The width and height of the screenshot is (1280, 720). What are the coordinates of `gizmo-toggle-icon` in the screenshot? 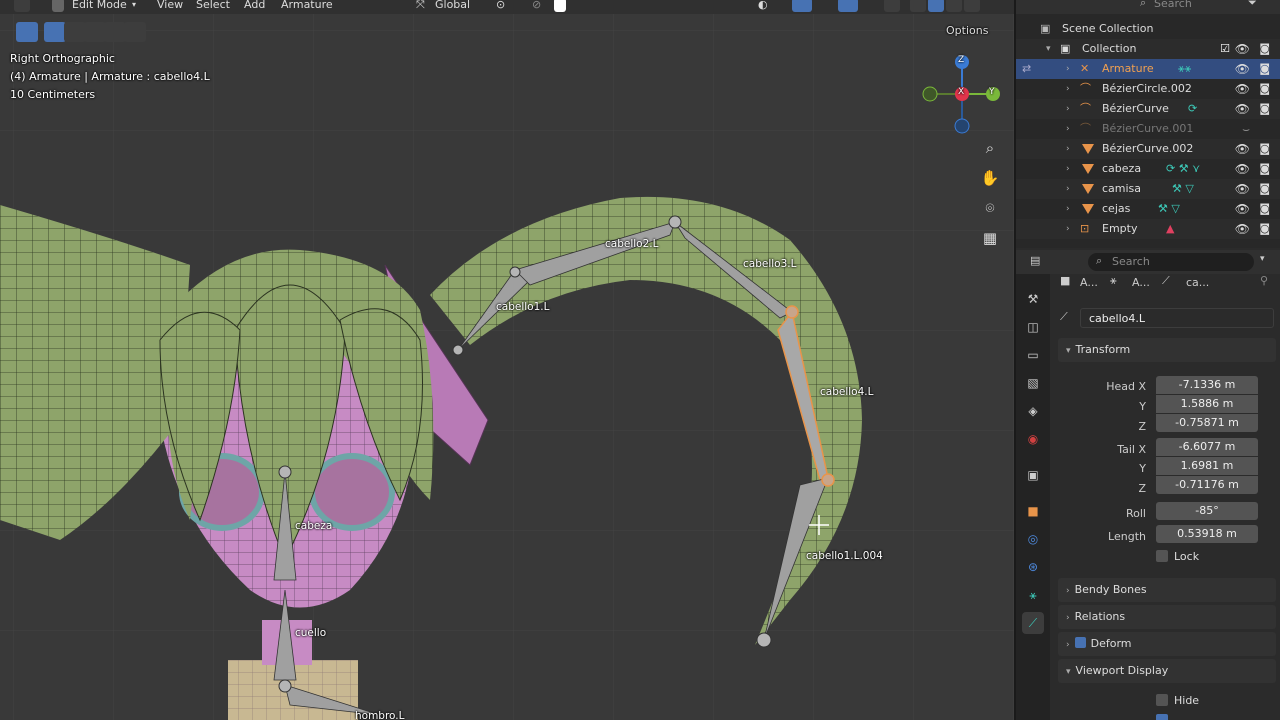 It's located at (802, 6).